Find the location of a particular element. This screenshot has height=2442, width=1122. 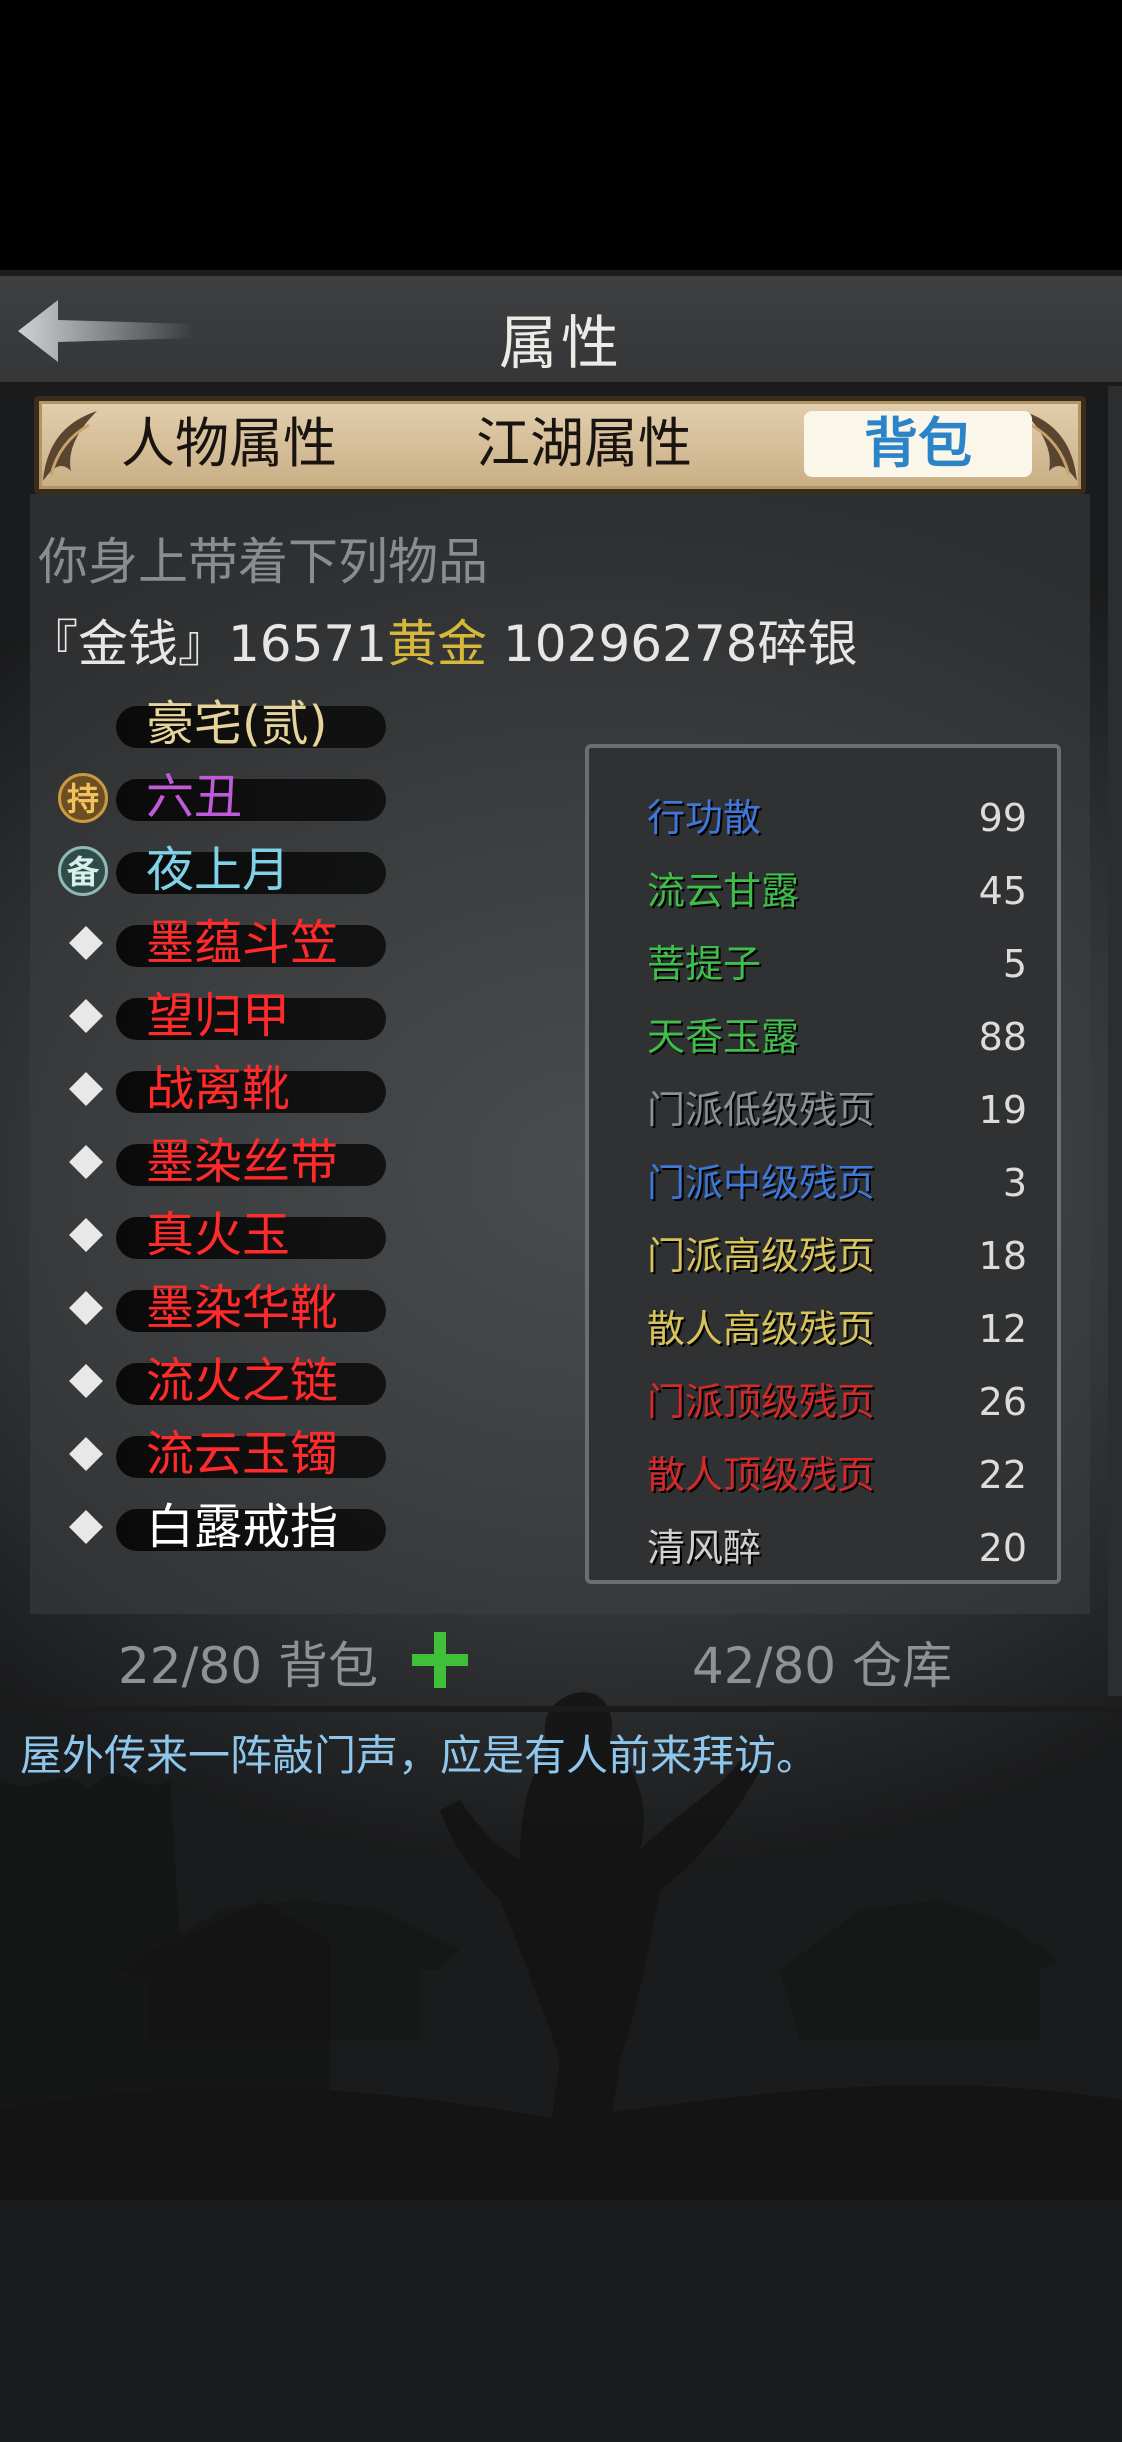

consumable-name: 天香玉露 is located at coordinates (723, 1037).